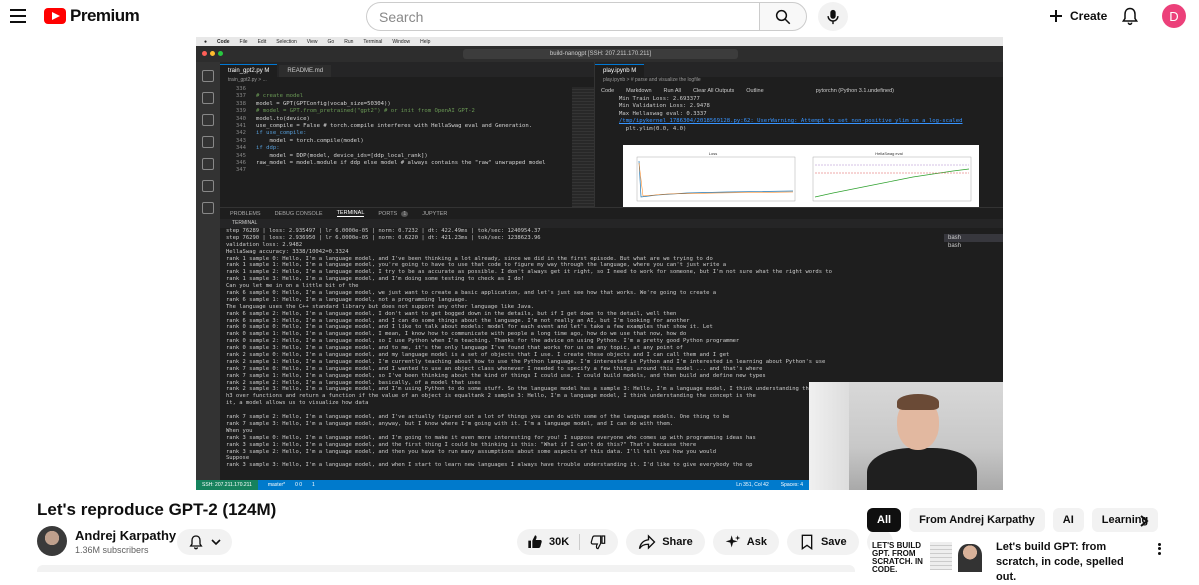  What do you see at coordinates (240, 126) in the screenshot?
I see `line-number: 341` at bounding box center [240, 126].